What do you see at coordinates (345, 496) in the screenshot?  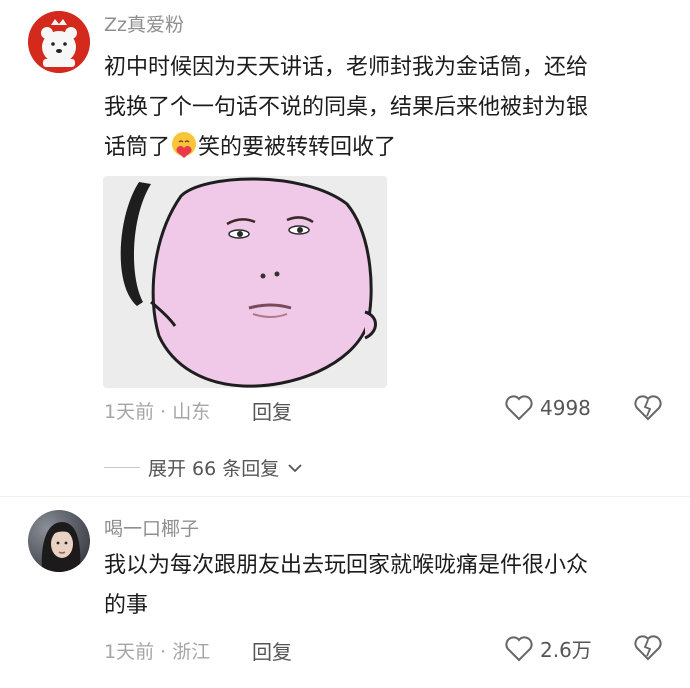 I see `comment-divider` at bounding box center [345, 496].